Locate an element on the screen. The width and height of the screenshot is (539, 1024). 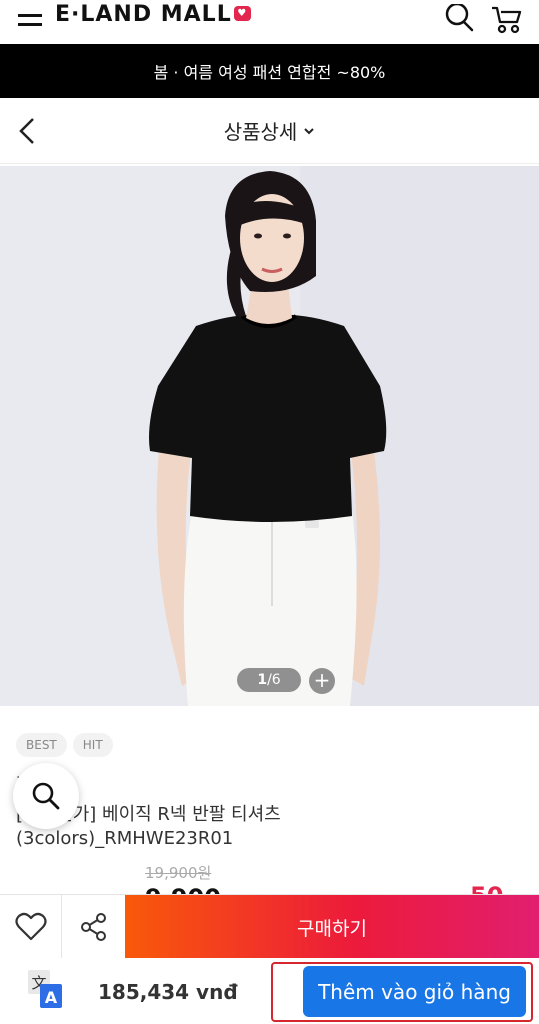
zoom-search-icon is located at coordinates (46, 796).